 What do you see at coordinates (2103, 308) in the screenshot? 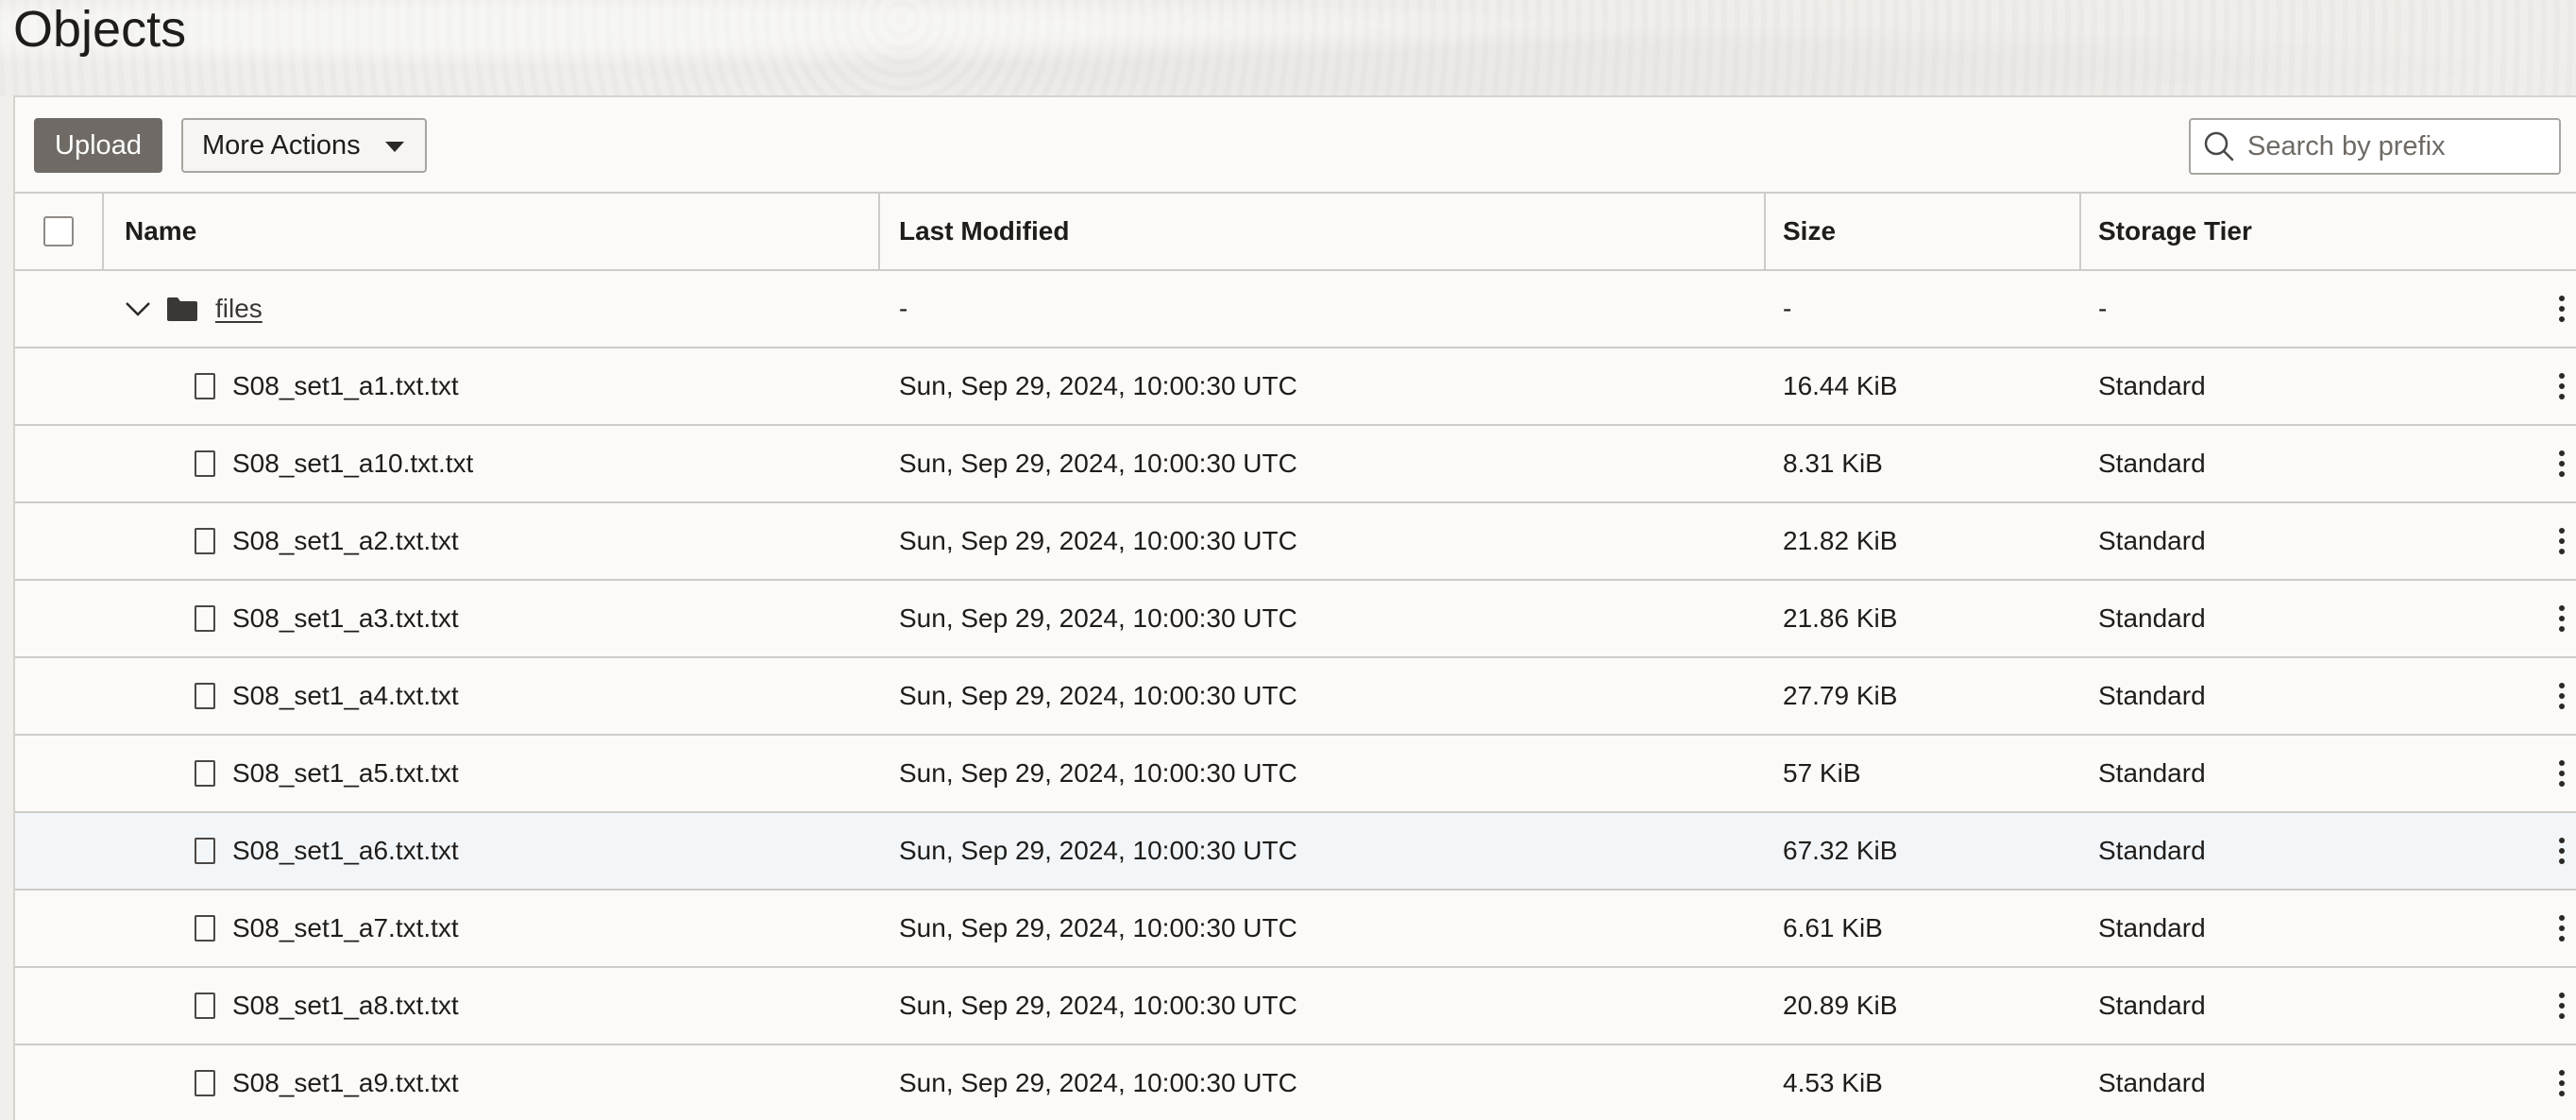
I see `folder-storage-tier: -` at bounding box center [2103, 308].